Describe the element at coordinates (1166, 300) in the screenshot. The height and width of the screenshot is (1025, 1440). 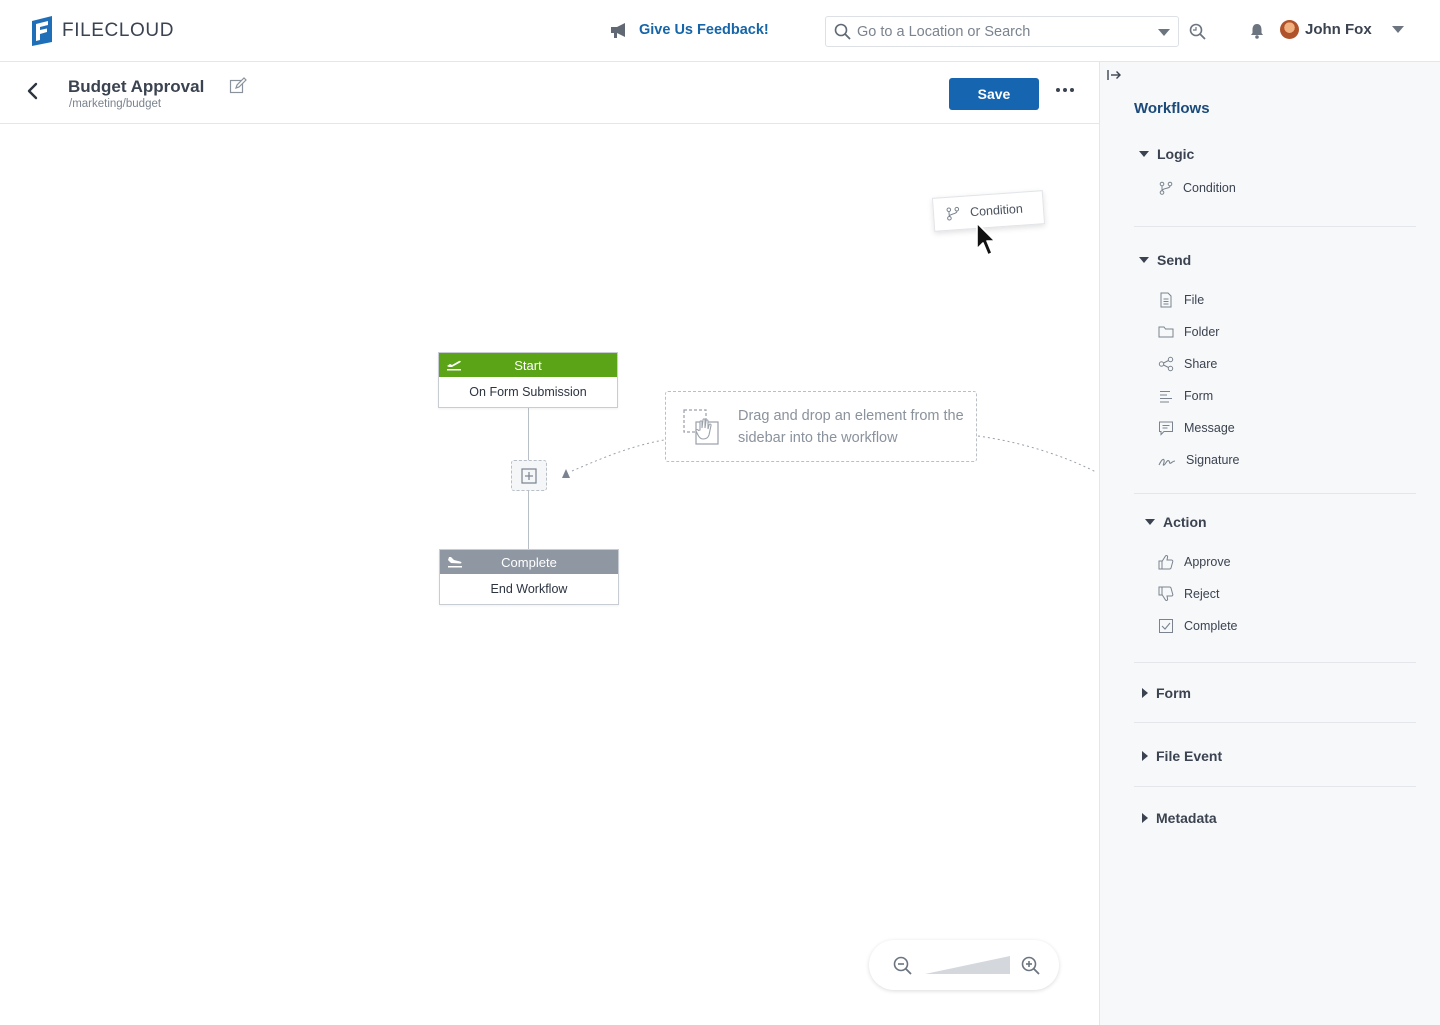
I see `file-icon` at that location.